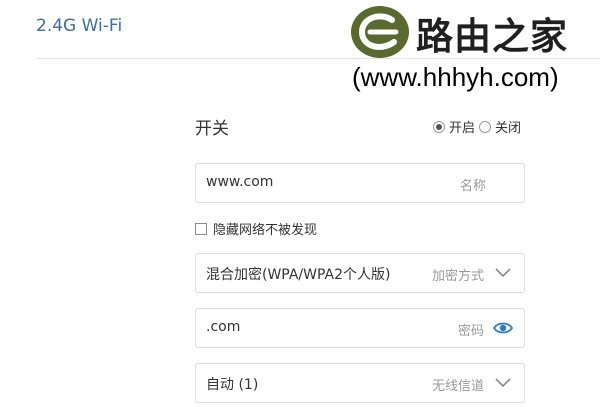 This screenshot has height=407, width=600. What do you see at coordinates (360, 383) in the screenshot?
I see `channel-select: 自动 (1) 无线信道` at bounding box center [360, 383].